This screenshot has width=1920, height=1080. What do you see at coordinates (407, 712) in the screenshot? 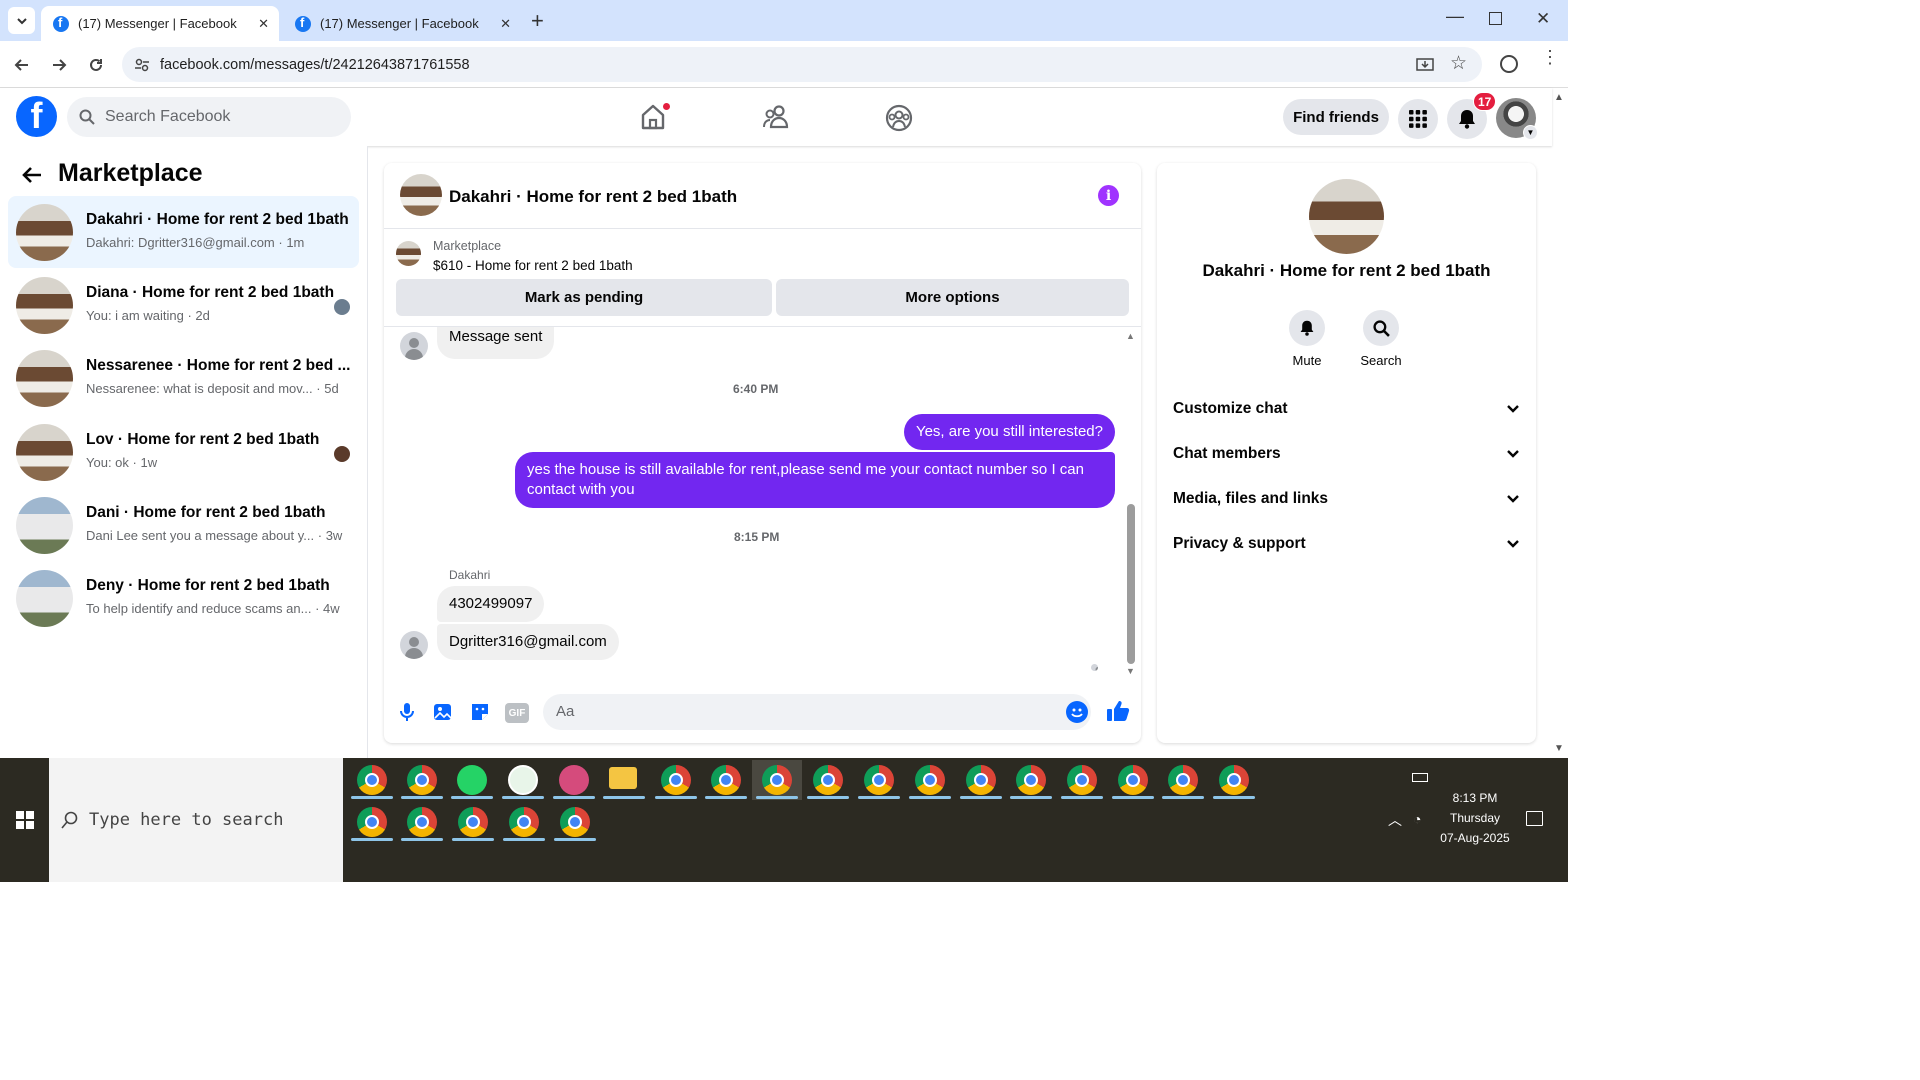
I see `voice-clip-button` at bounding box center [407, 712].